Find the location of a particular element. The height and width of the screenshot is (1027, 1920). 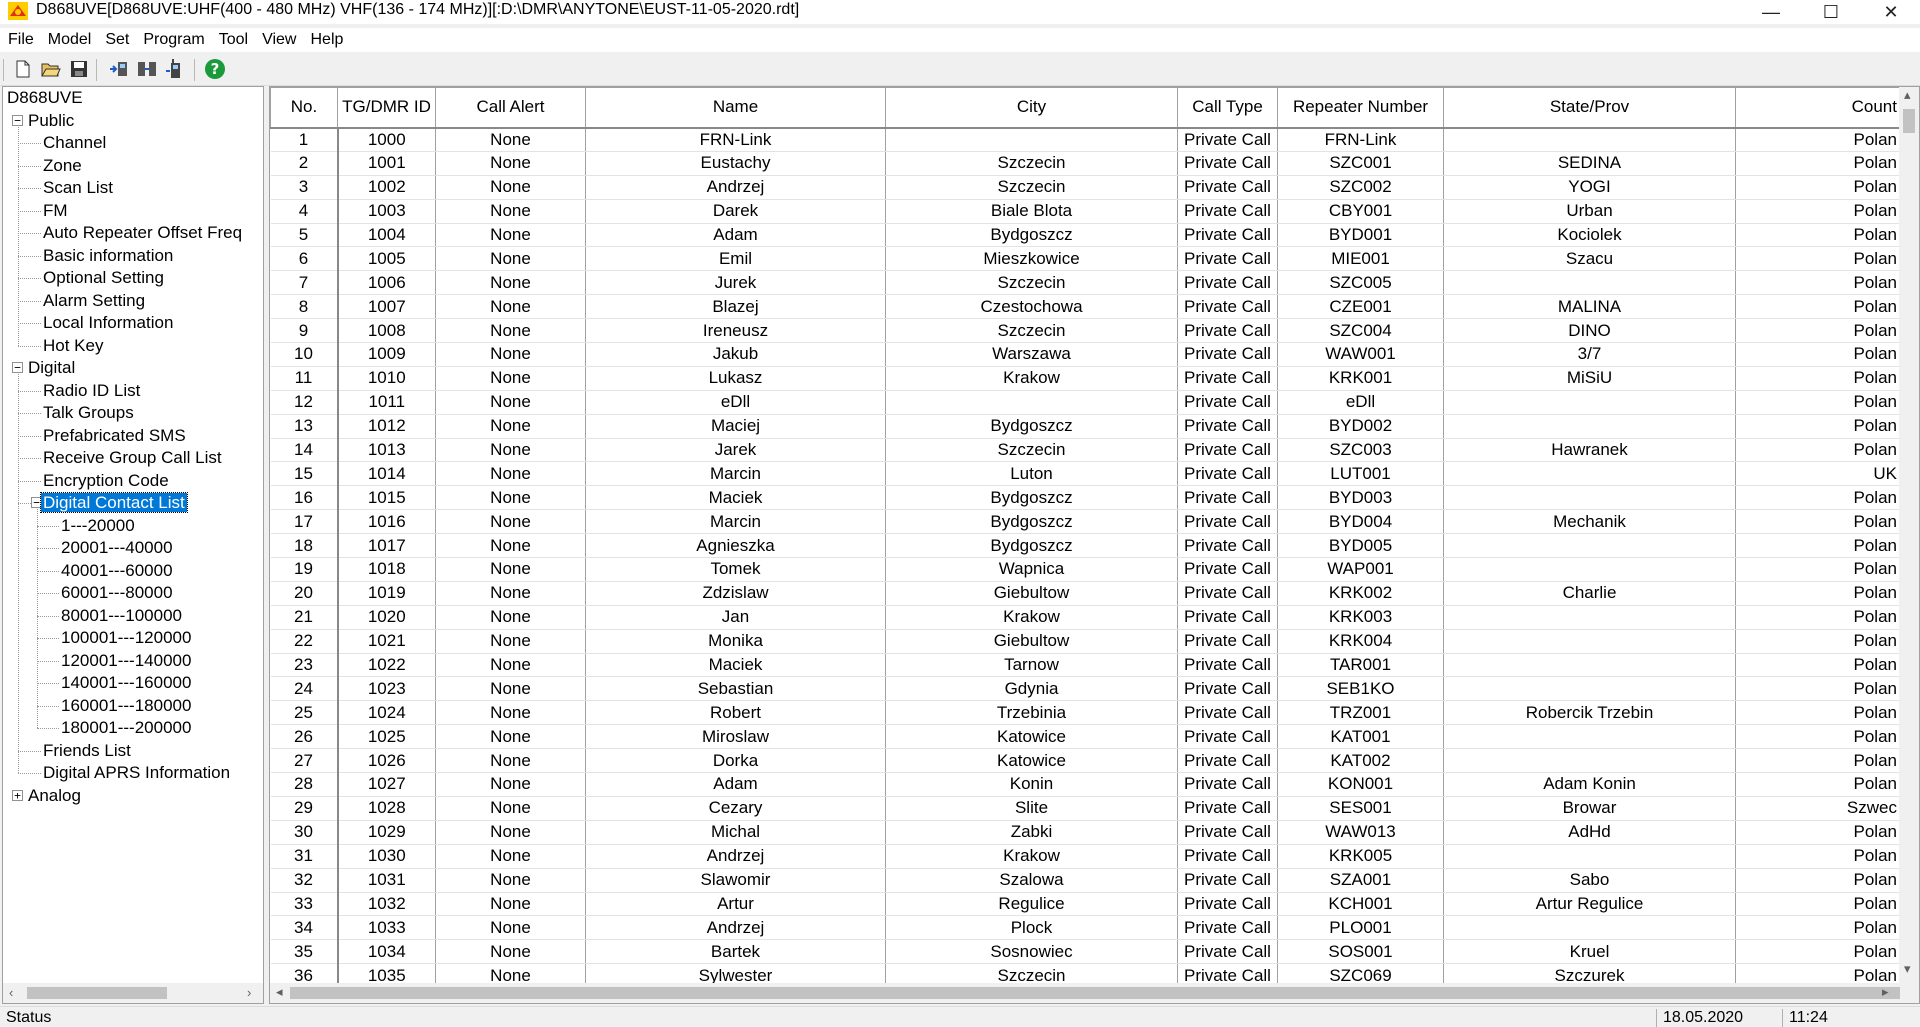

cell-city: Bydgoszcz is located at coordinates (1031, 546).